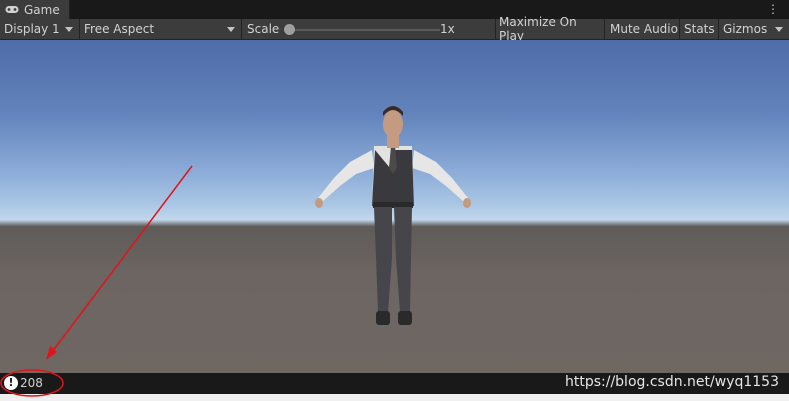 This screenshot has height=401, width=789. I want to click on display-label: Display 1, so click(32, 29).